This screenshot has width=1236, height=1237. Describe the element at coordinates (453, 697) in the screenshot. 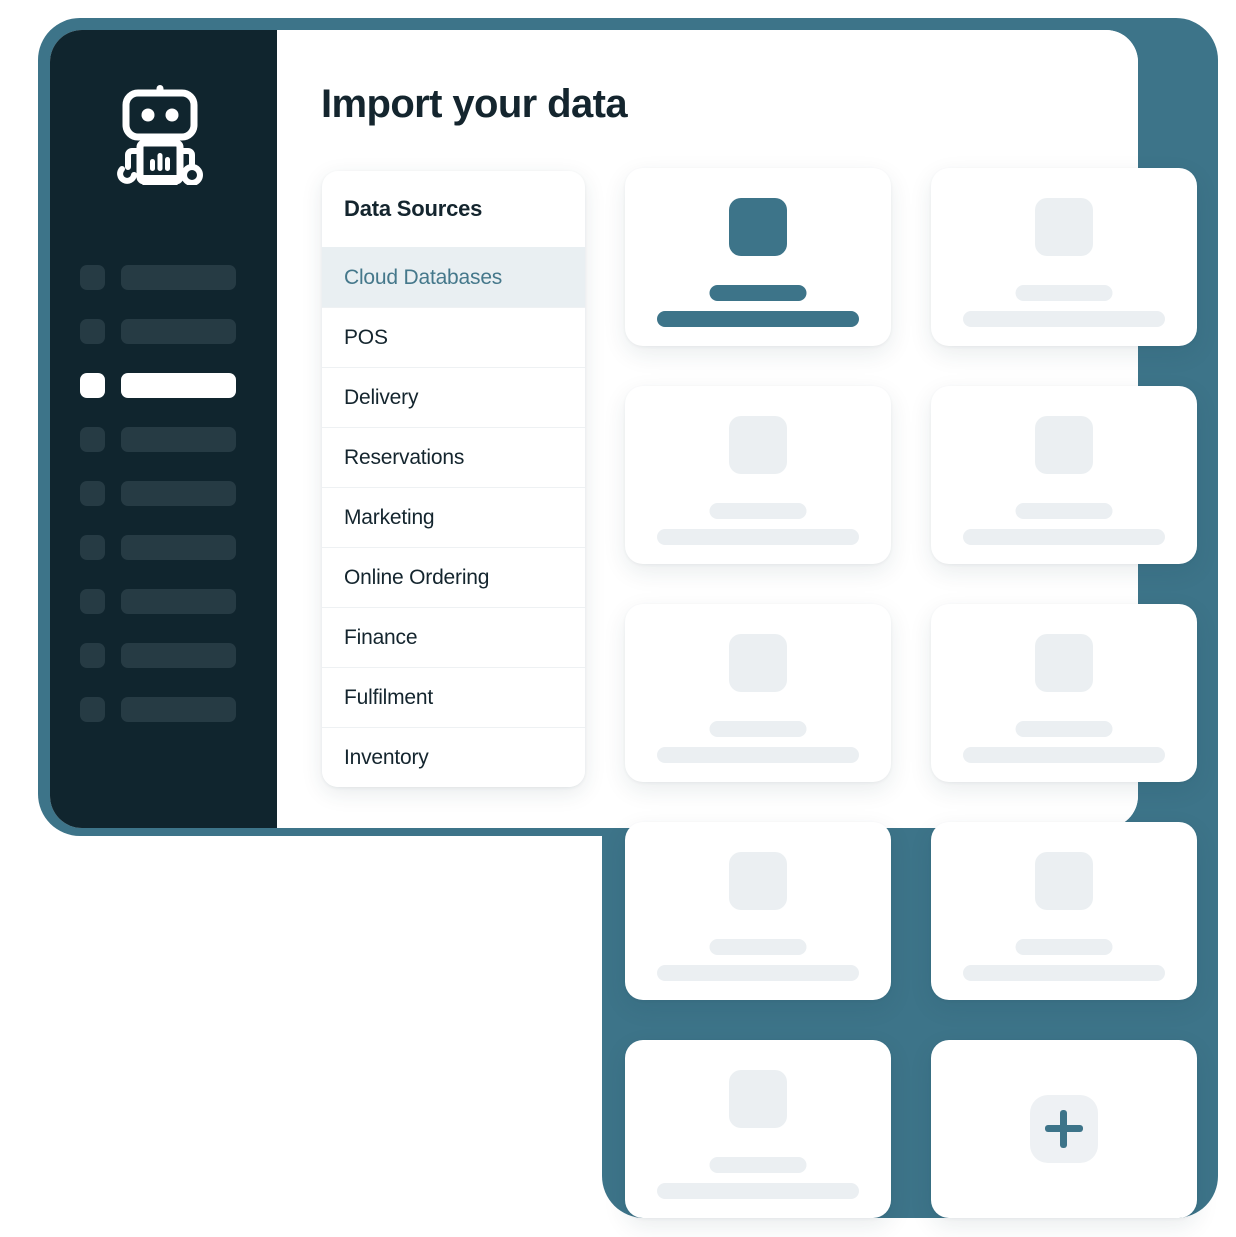

I see `source-item-fulfilment: Fulfilment` at that location.